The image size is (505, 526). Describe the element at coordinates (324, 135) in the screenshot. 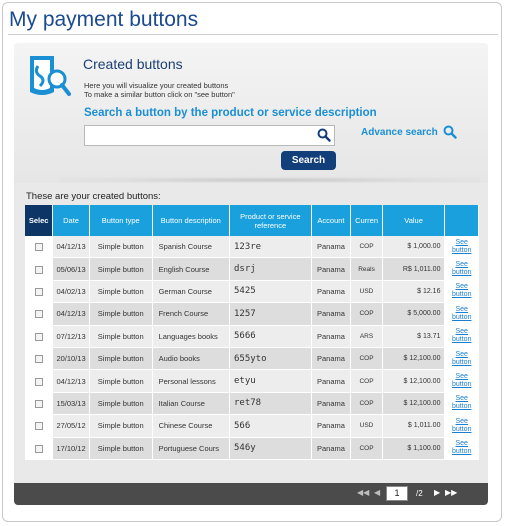

I see `search-icon` at that location.